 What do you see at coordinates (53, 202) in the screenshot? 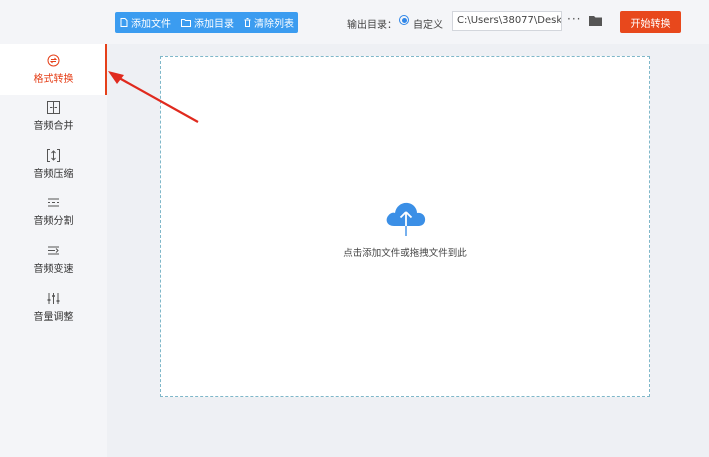
I see `split-icon` at bounding box center [53, 202].